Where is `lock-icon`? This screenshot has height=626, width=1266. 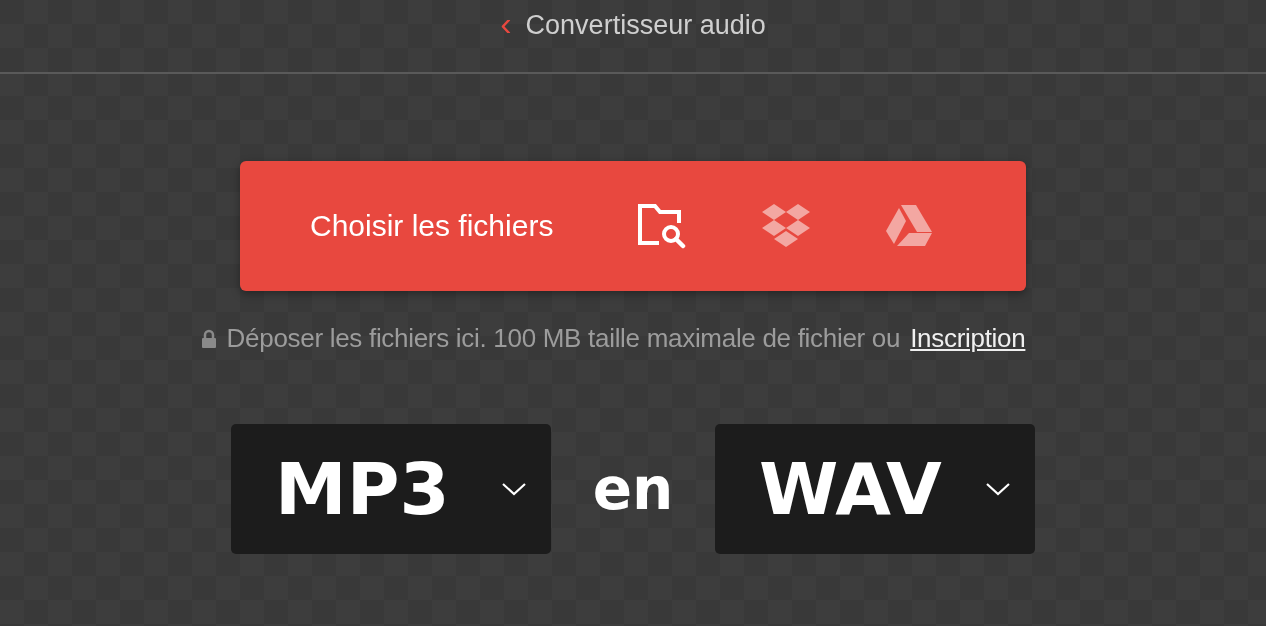 lock-icon is located at coordinates (208, 338).